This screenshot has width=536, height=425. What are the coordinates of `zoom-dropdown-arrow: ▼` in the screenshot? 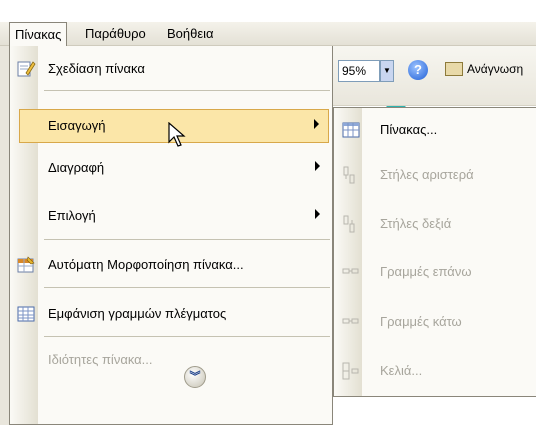 It's located at (387, 71).